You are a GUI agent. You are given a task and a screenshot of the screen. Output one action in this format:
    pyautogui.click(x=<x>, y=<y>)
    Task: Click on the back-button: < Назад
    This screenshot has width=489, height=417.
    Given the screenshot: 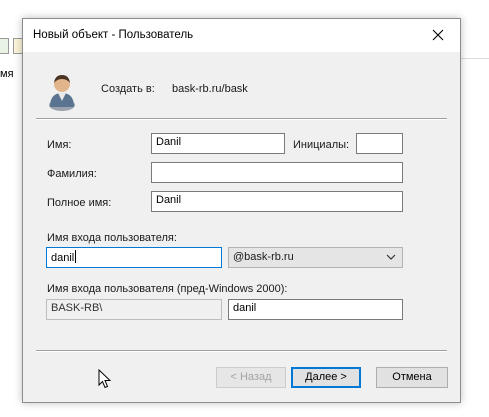 What is the action you would take?
    pyautogui.click(x=251, y=377)
    